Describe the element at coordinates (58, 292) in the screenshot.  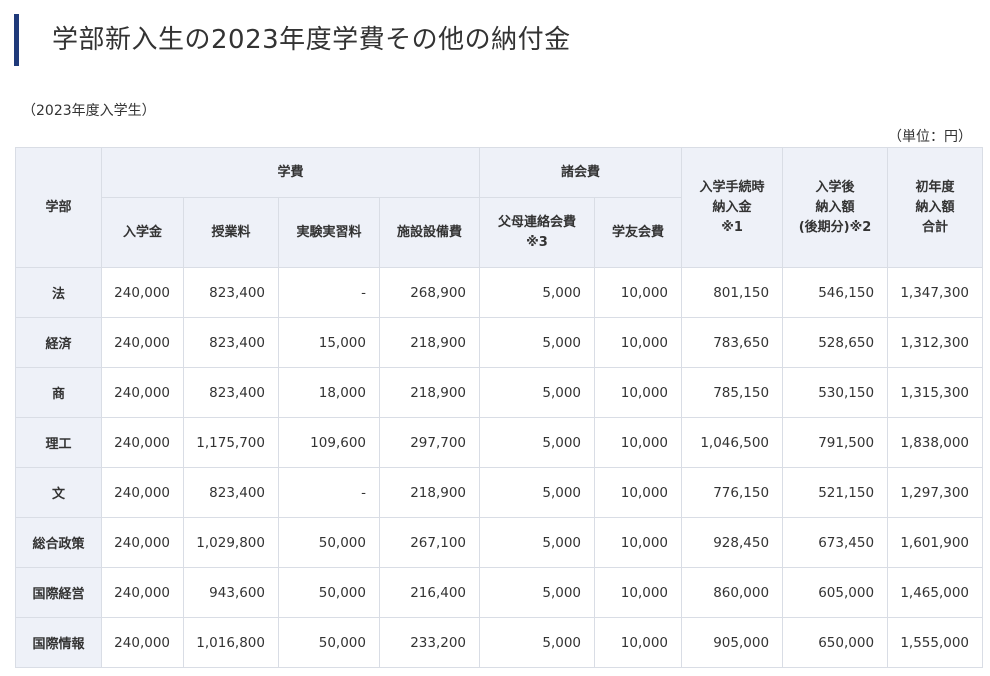
I see `department-cell: 法` at that location.